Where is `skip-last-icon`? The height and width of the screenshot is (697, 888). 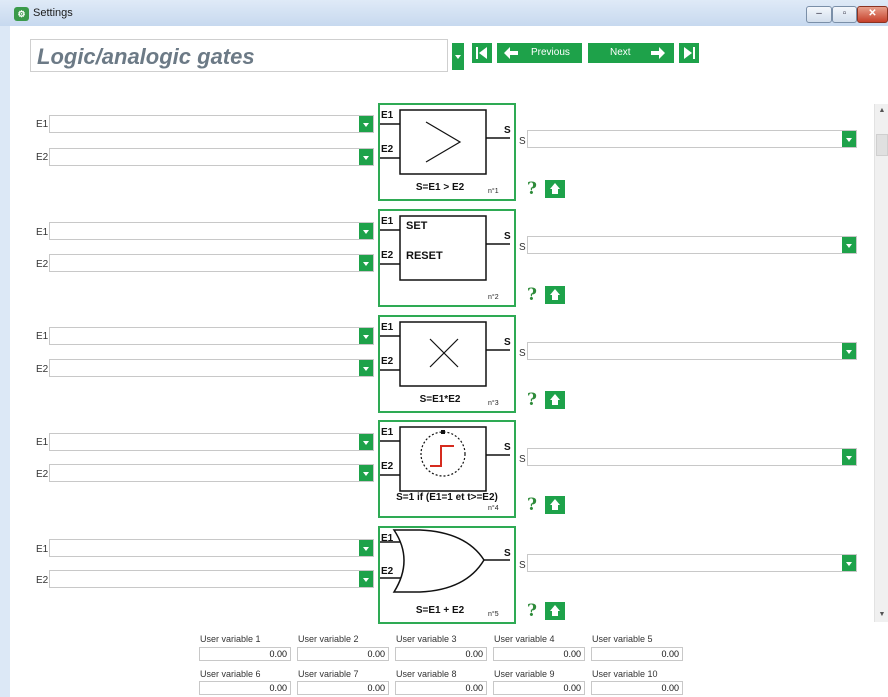
skip-last-icon is located at coordinates (689, 53).